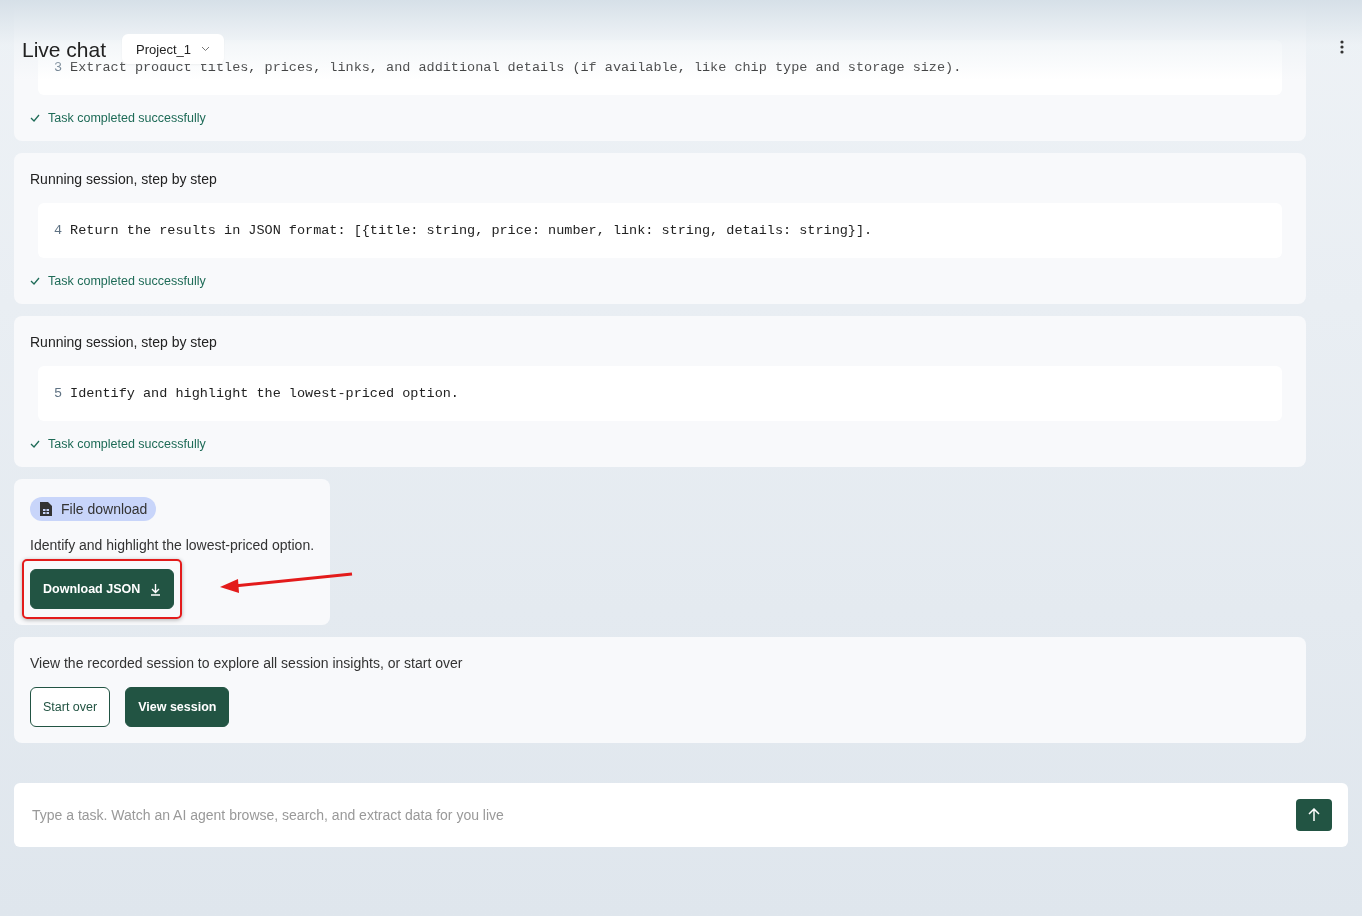 Image resolution: width=1362 pixels, height=916 pixels. What do you see at coordinates (102, 589) in the screenshot?
I see `download-json-button: Download JSON` at bounding box center [102, 589].